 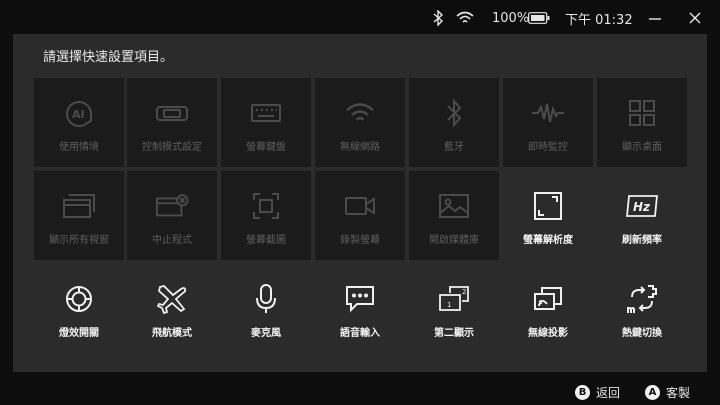 I want to click on tile-control-mode: 控制模式設定, so click(x=172, y=122).